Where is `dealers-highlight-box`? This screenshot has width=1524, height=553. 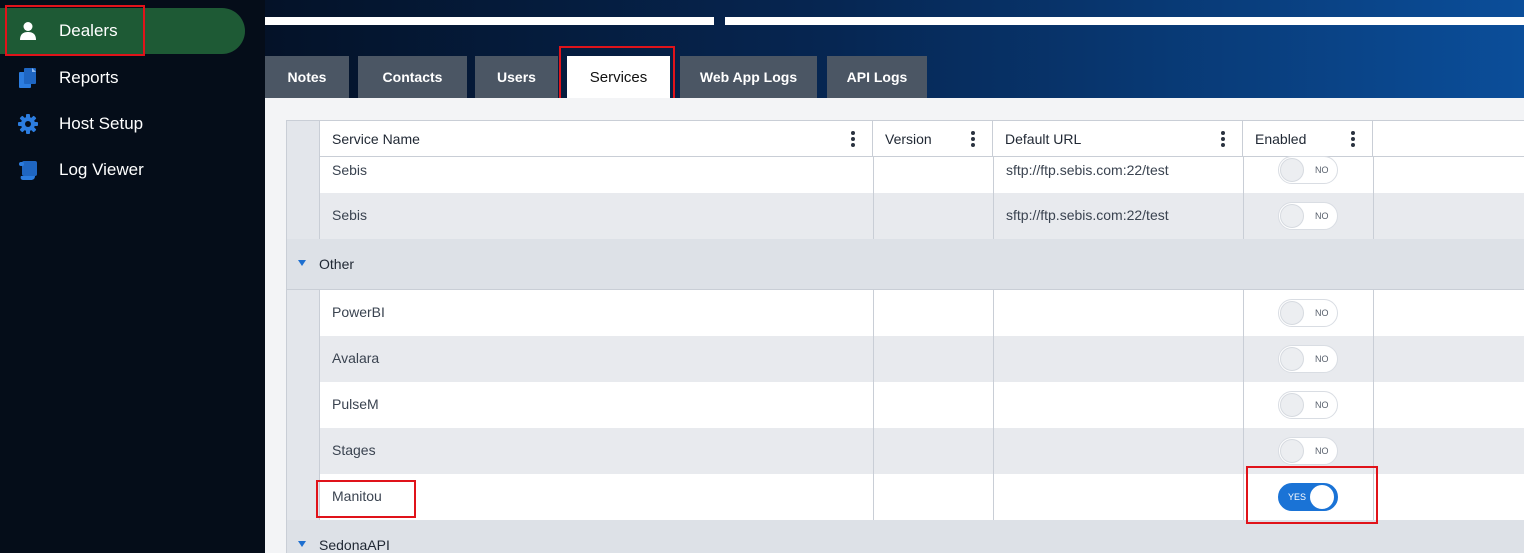 dealers-highlight-box is located at coordinates (75, 30).